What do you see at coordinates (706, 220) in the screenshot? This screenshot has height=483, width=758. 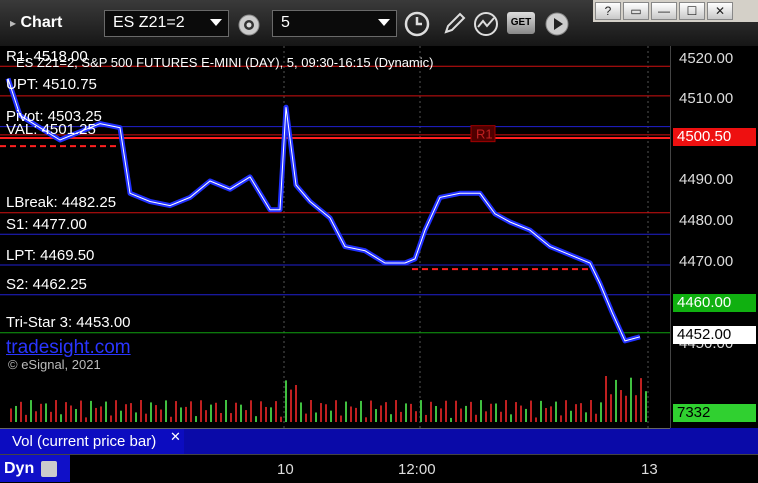 I see `price-tick: 4480.00` at bounding box center [706, 220].